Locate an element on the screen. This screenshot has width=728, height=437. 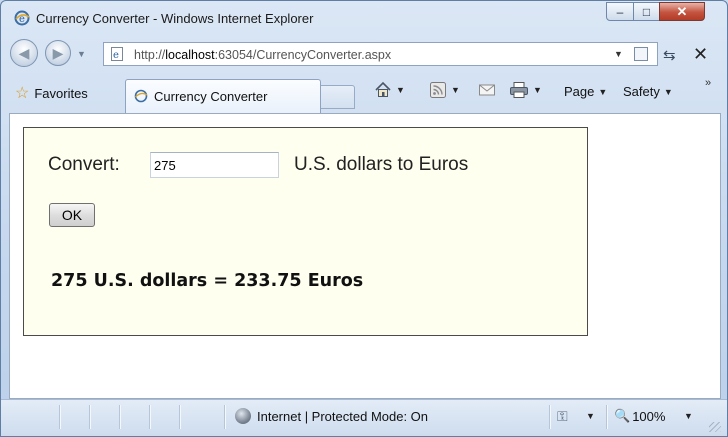
unit-label: U.S. dollars to Euros is located at coordinates (381, 164).